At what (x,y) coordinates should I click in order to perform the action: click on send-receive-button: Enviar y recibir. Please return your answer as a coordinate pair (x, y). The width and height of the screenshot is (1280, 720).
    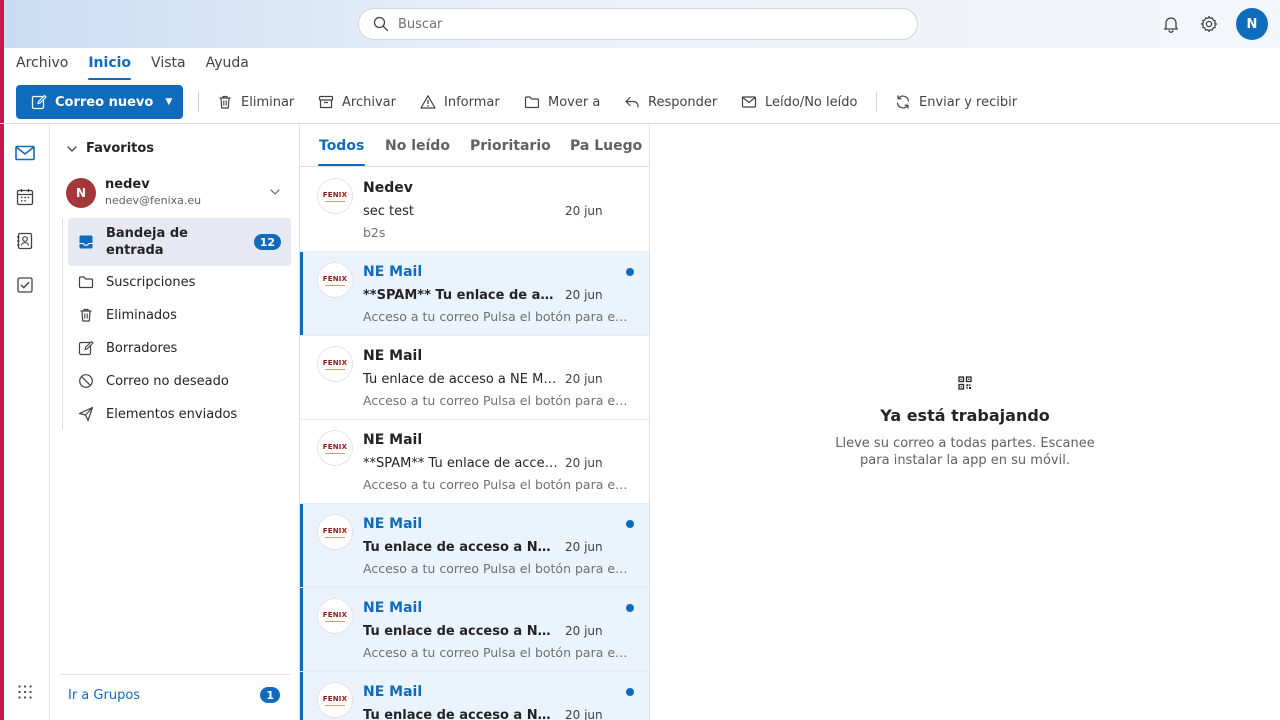
    Looking at the image, I should click on (956, 102).